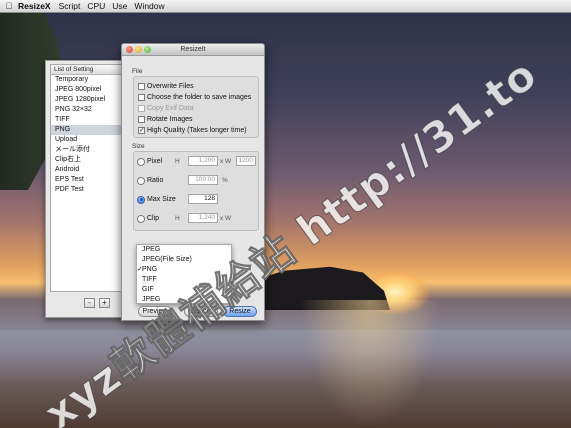 The height and width of the screenshot is (428, 571). I want to click on rotate-images-option: Rotate Images, so click(165, 119).